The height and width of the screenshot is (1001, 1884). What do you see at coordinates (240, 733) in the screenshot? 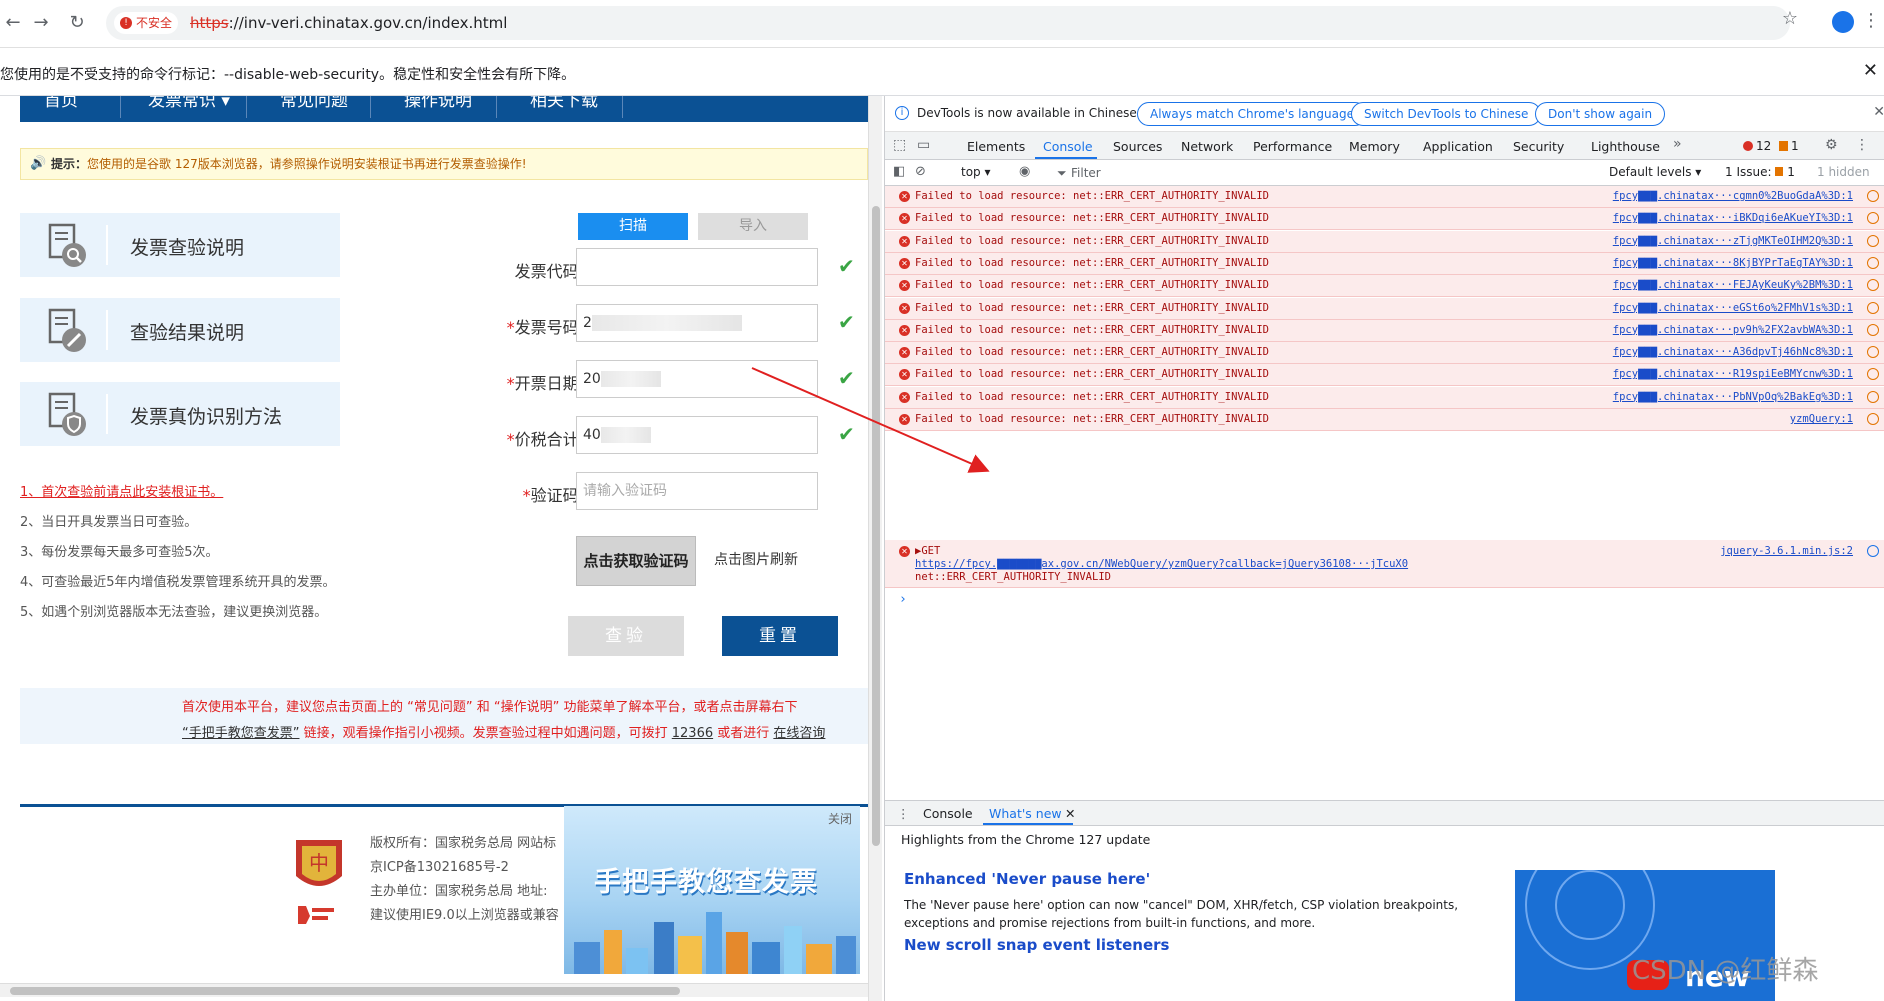
I see `tutorial-link: “手把手教您查发票”` at bounding box center [240, 733].